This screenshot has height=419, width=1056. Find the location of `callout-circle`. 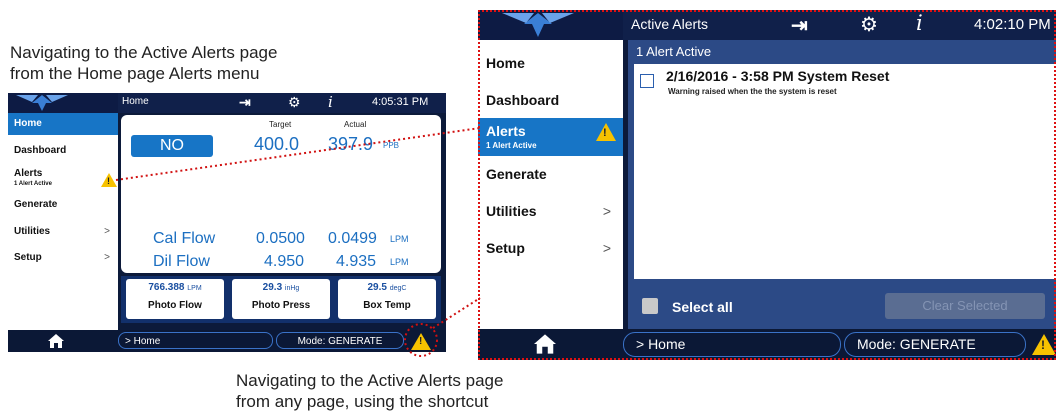

callout-circle is located at coordinates (421, 340).